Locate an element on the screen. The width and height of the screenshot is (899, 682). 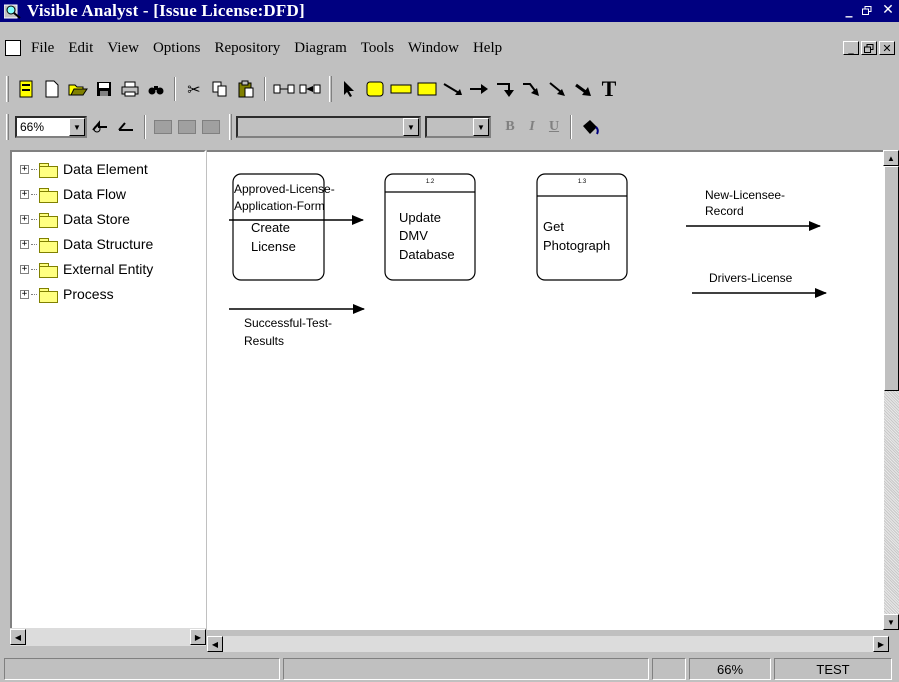
font-size-select: ▼ is located at coordinates (458, 127).